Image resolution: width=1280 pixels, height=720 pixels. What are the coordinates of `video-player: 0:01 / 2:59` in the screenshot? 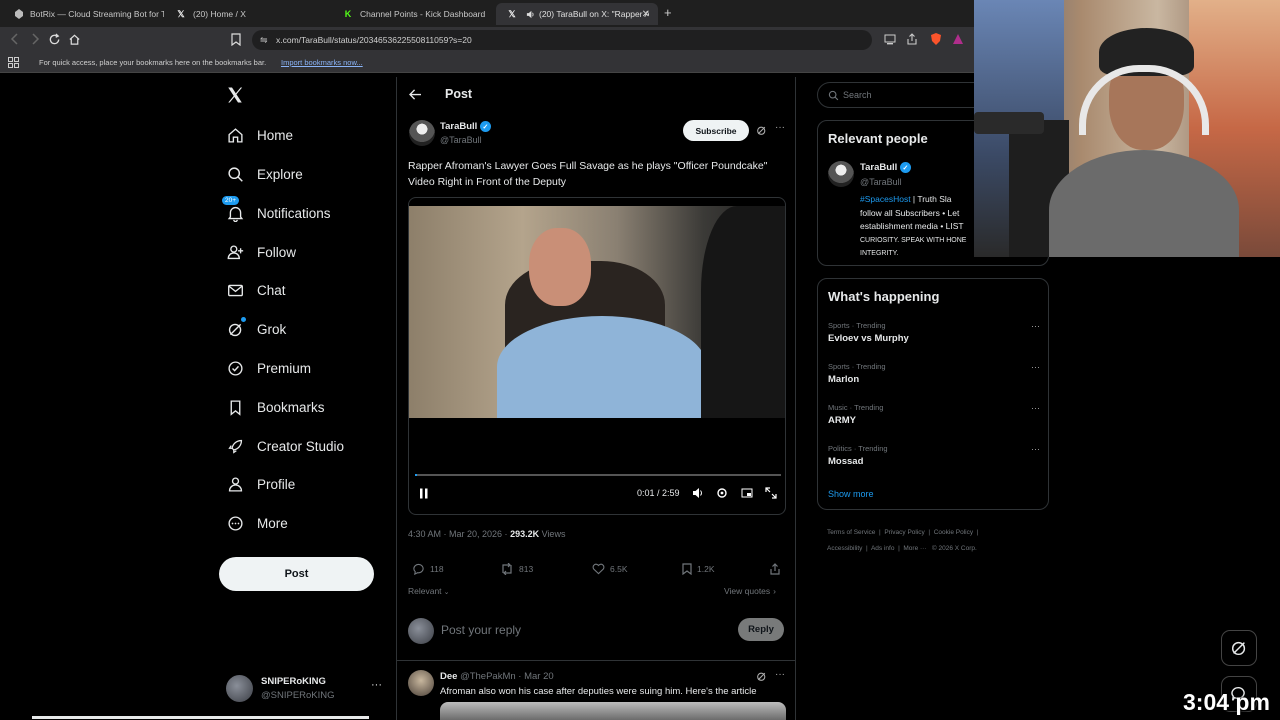 It's located at (597, 356).